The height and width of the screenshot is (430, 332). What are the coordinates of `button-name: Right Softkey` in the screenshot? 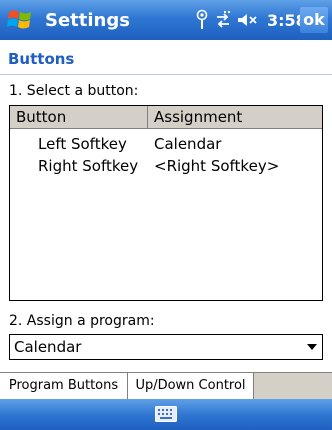 It's located at (88, 166).